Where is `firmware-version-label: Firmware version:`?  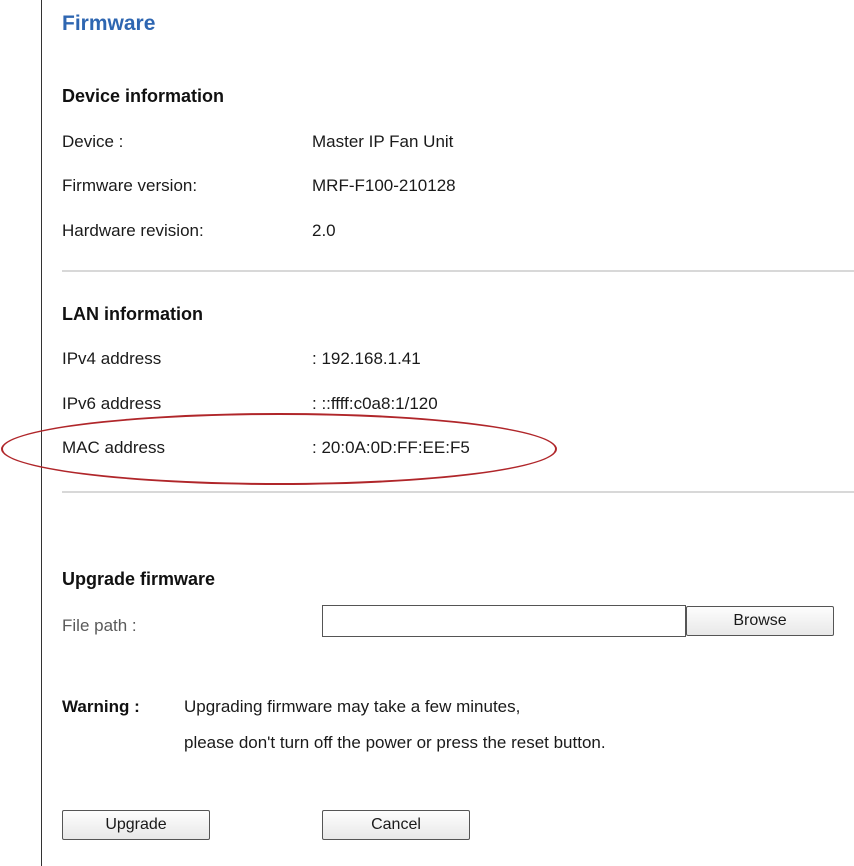
firmware-version-label: Firmware version: is located at coordinates (130, 185).